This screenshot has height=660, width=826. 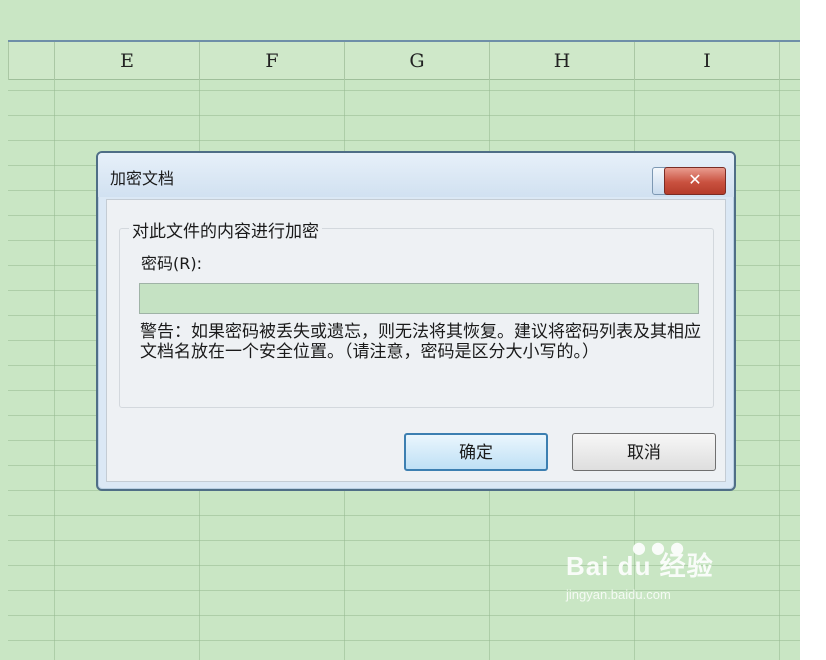 I want to click on column-header-partial, so click(x=31, y=61).